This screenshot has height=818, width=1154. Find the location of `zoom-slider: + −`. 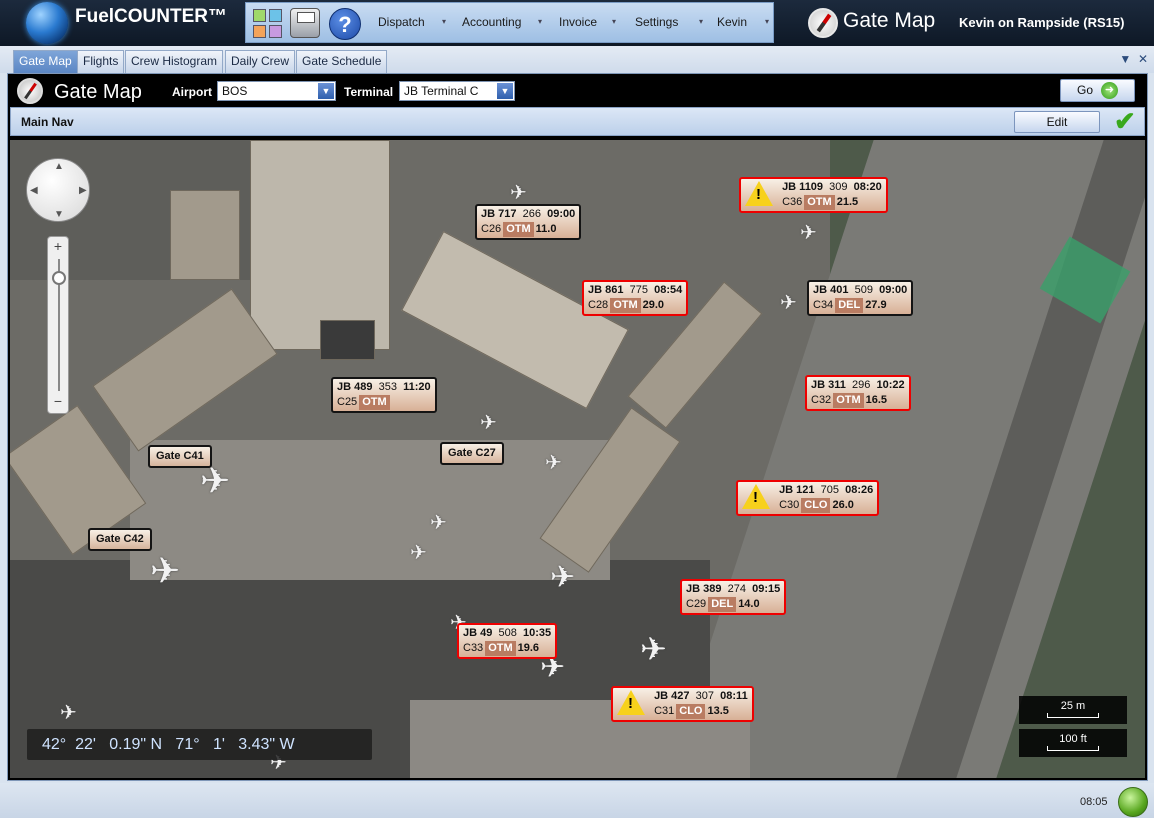

zoom-slider: + − is located at coordinates (58, 325).